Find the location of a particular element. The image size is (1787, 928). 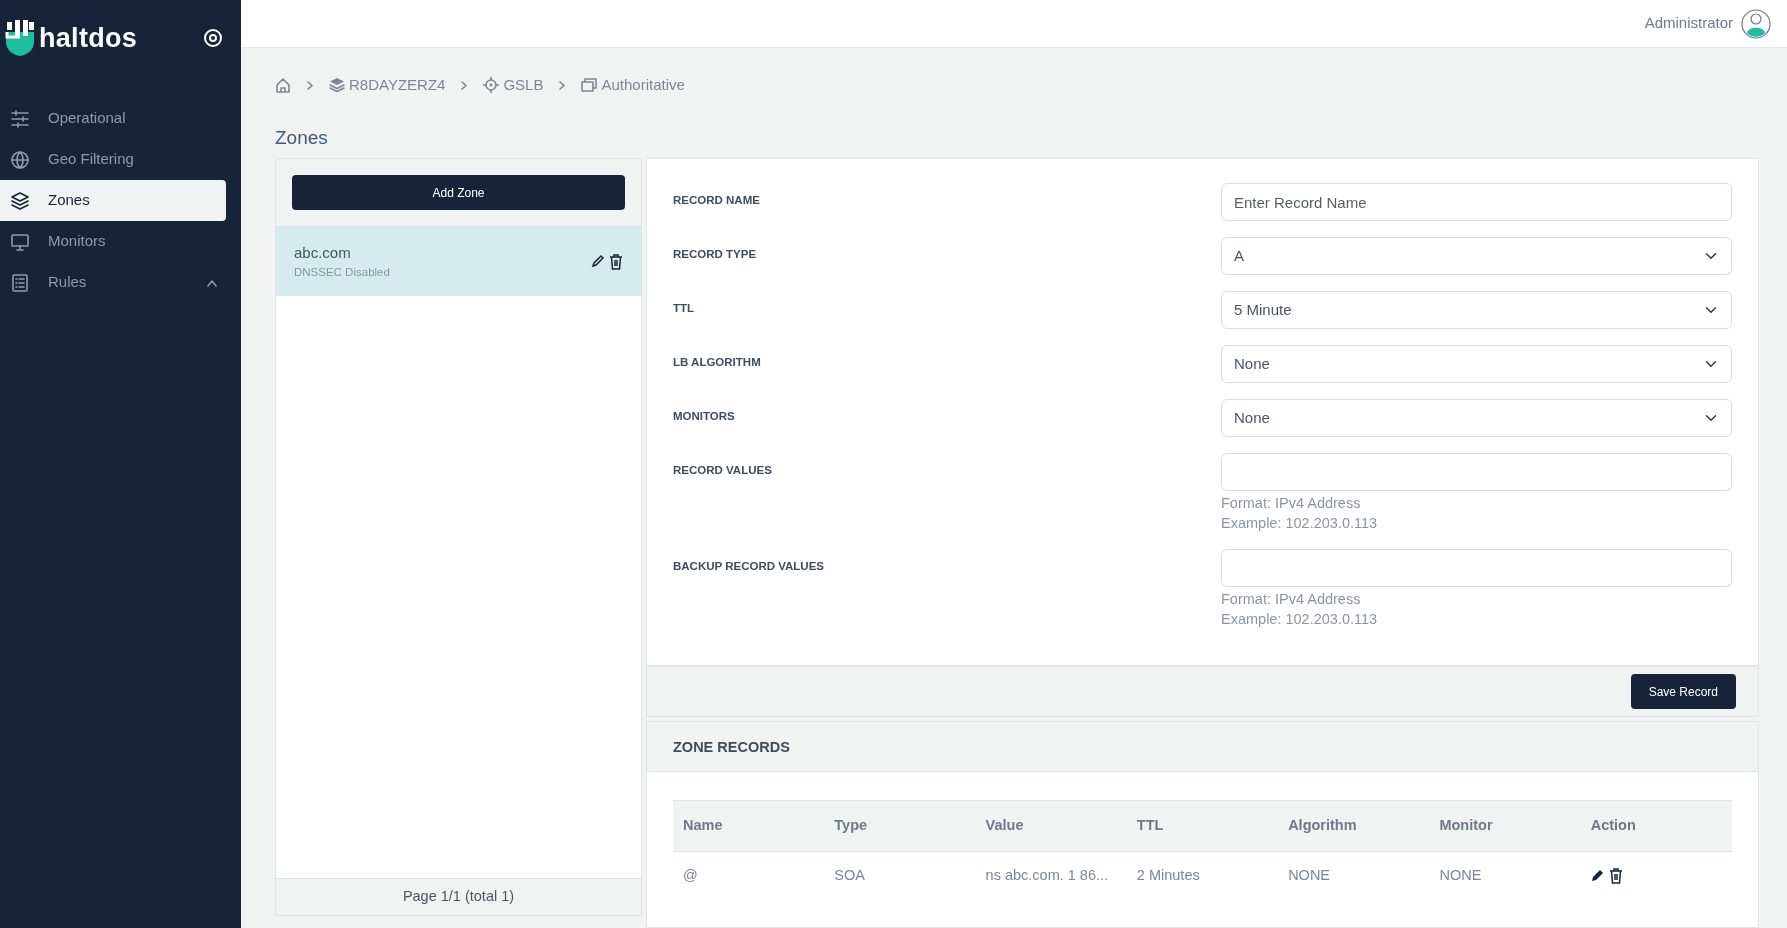

field-label: TTL is located at coordinates (684, 308).